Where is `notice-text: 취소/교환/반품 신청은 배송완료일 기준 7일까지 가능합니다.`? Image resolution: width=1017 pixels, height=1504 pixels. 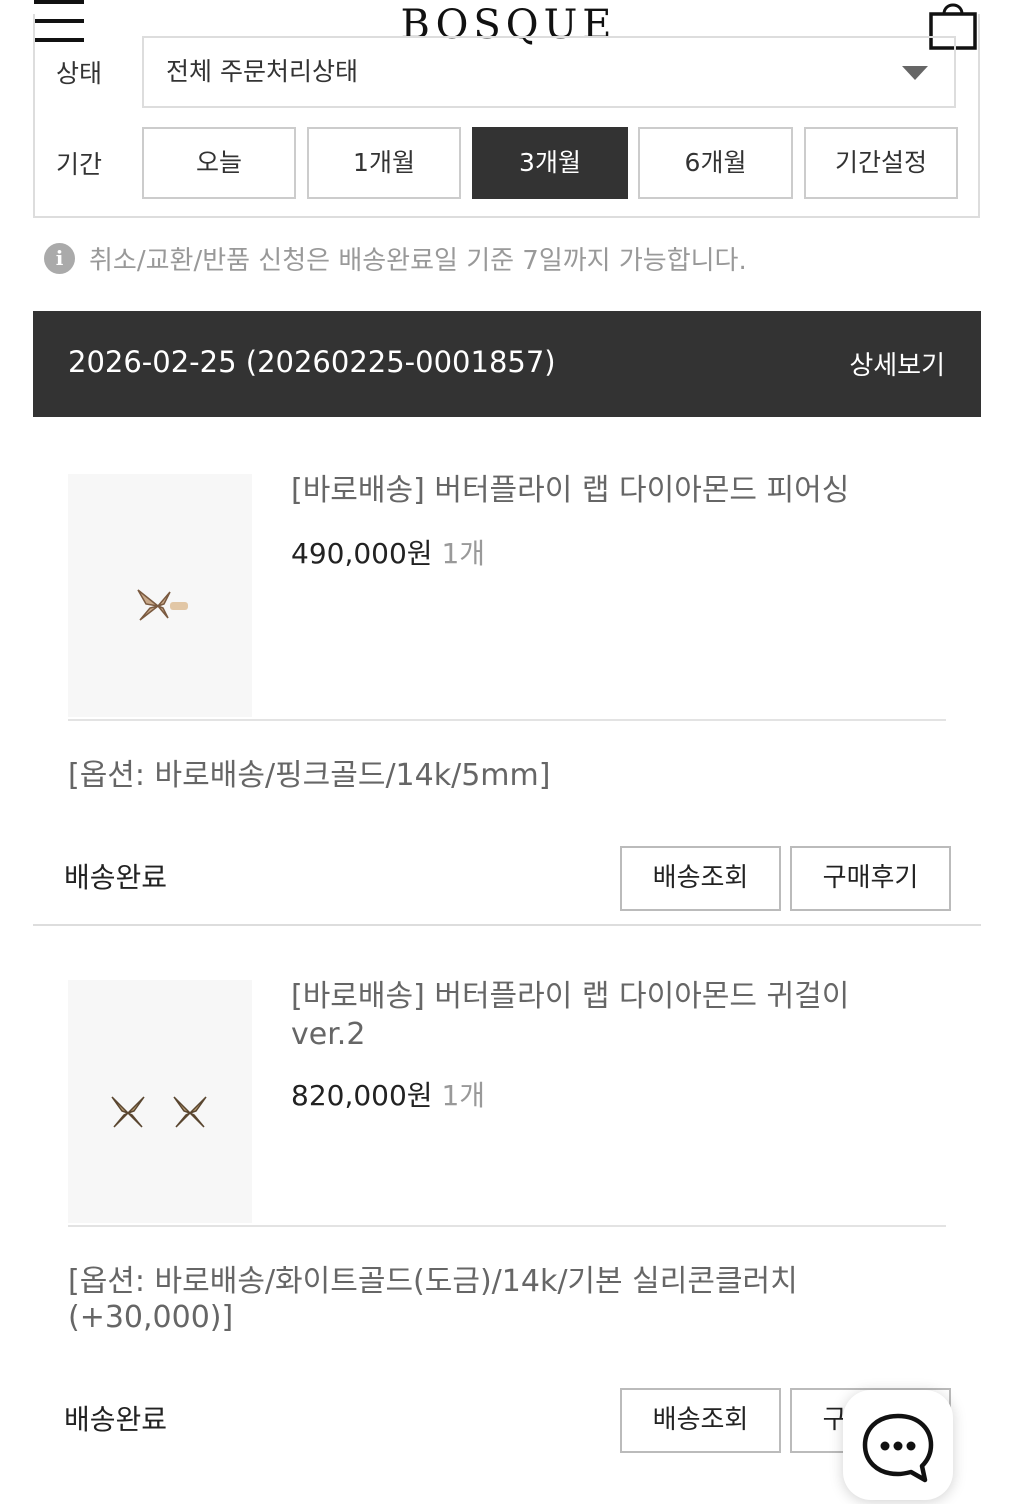 notice-text: 취소/교환/반품 신청은 배송완료일 기준 7일까지 가능합니다. is located at coordinates (418, 261).